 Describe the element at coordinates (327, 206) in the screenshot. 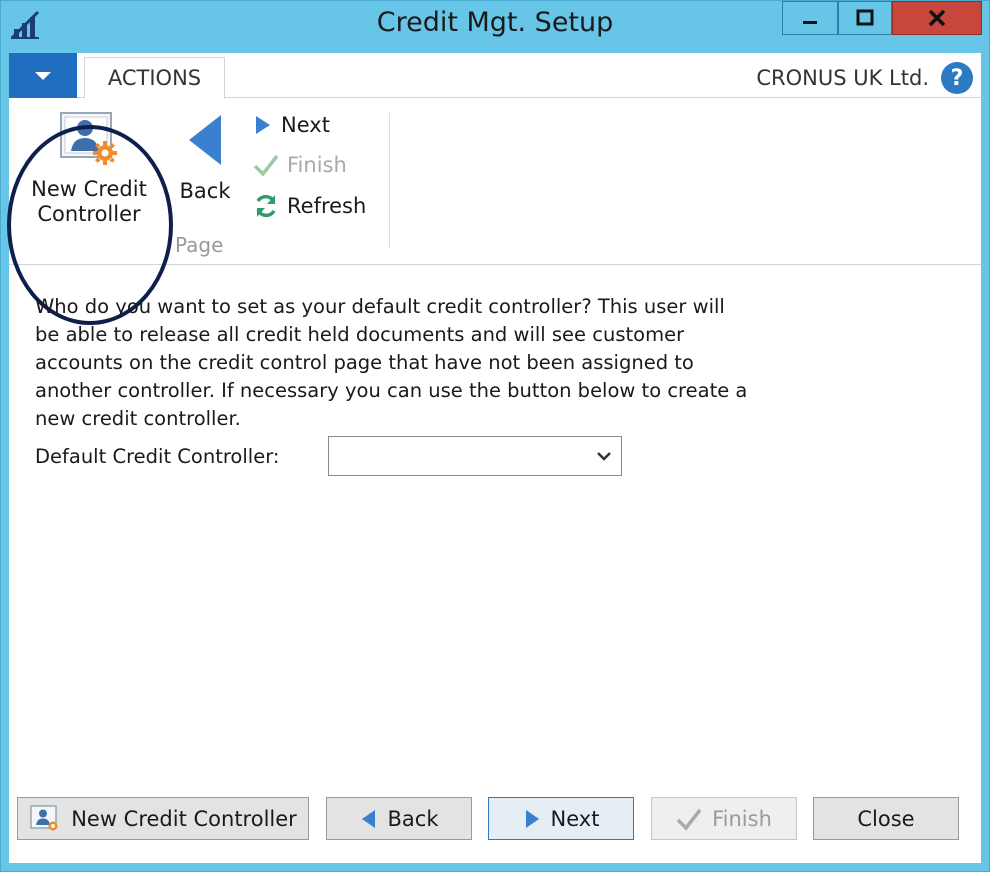

I see `ribbon-refresh-label: Refresh` at that location.